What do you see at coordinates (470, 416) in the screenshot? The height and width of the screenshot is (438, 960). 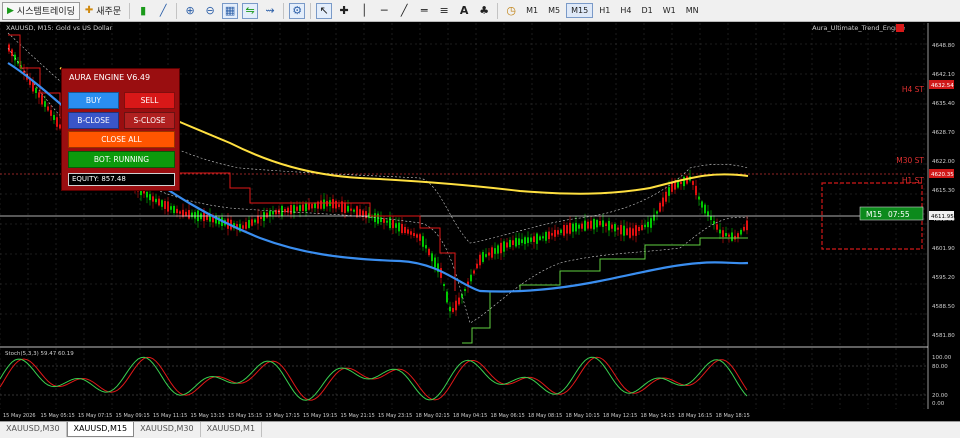 I see `time-axis-label: 18 May 04:15` at bounding box center [470, 416].